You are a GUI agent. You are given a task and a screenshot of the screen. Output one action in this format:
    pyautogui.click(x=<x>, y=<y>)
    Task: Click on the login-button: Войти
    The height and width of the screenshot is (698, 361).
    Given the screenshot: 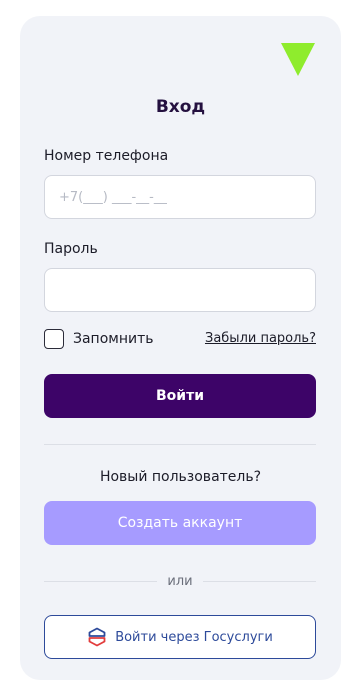 What is the action you would take?
    pyautogui.click(x=180, y=396)
    